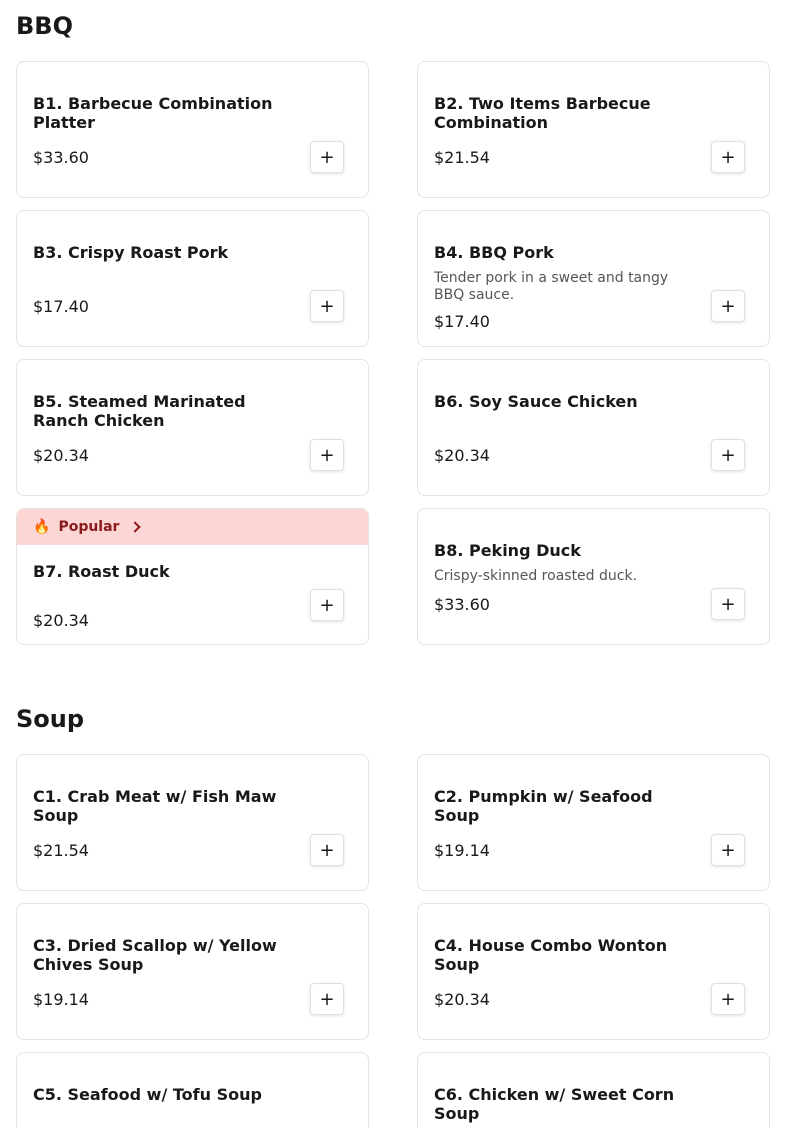 The width and height of the screenshot is (785, 1128). I want to click on item-name: C2. Pumpkin w/ Seafood Soup, so click(543, 806).